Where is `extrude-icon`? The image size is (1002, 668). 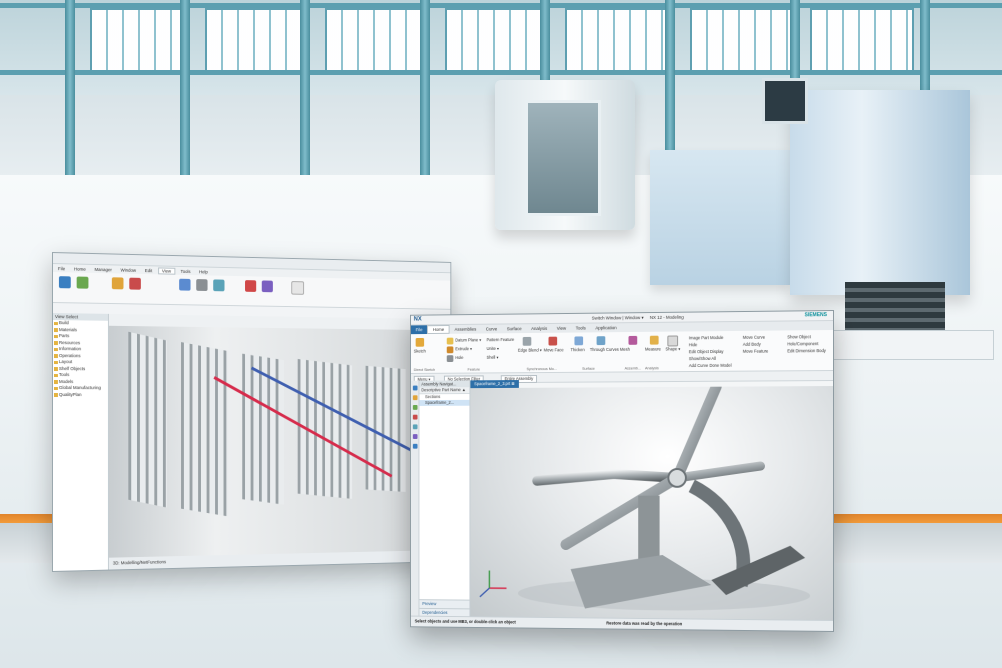 extrude-icon is located at coordinates (450, 350).